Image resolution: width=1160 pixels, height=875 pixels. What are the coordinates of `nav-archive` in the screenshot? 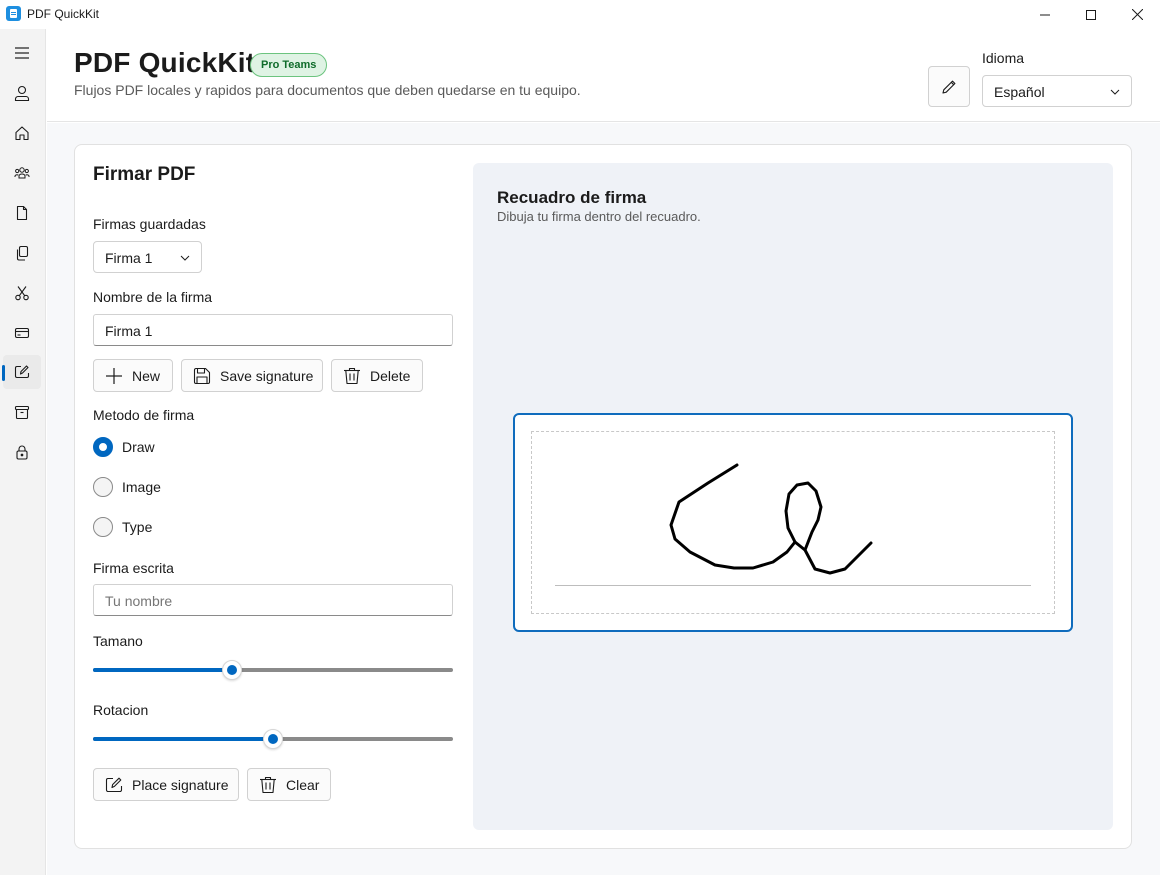 It's located at (22, 412).